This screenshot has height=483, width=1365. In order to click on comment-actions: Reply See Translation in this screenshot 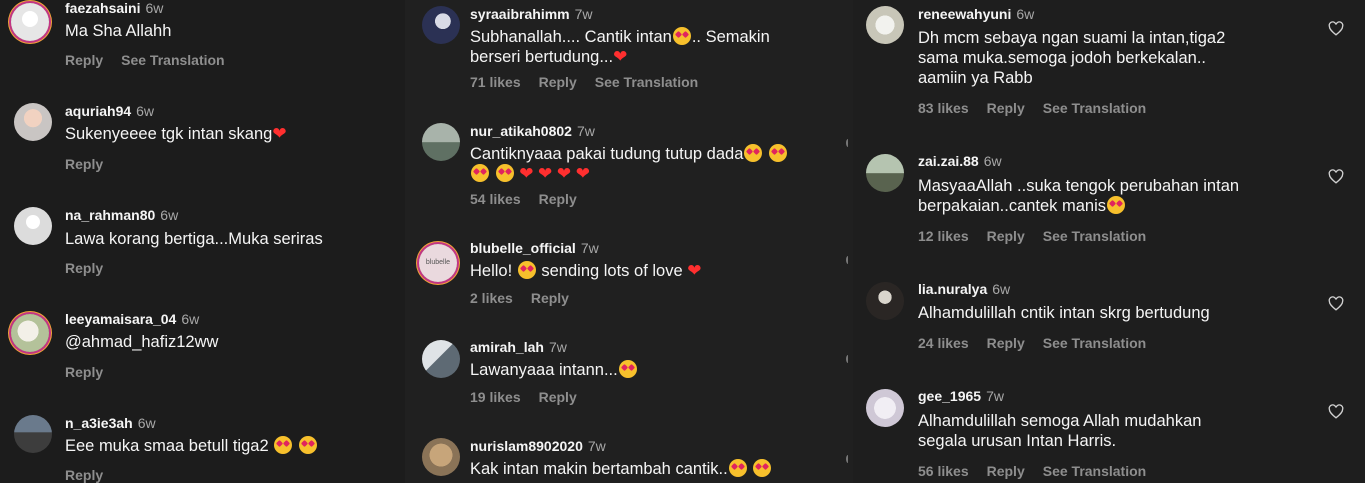, I will do `click(154, 60)`.